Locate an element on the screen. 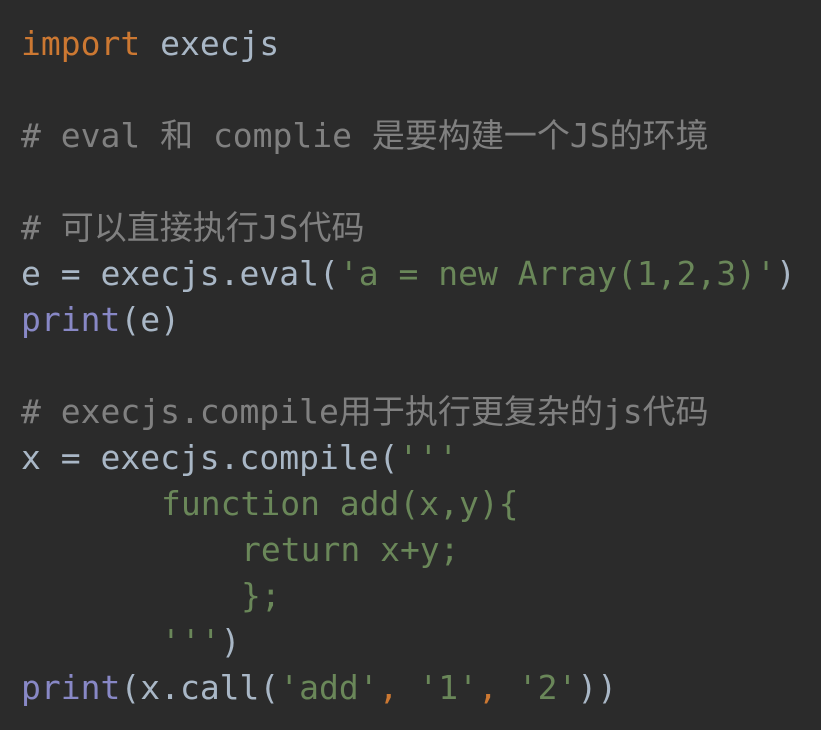 The width and height of the screenshot is (821, 730). code-line-6: e = execjs.eval('a = new Array(1,2,3)') is located at coordinates (421, 274).